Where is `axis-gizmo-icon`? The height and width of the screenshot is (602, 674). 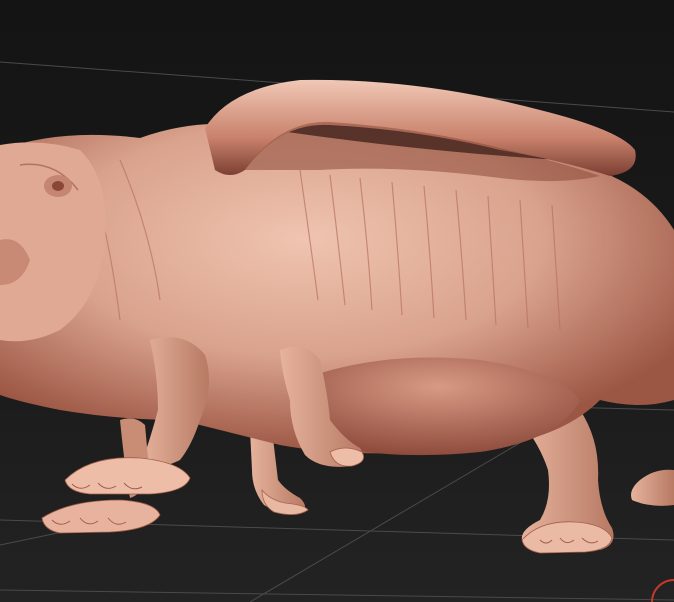 axis-gizmo-icon is located at coordinates (662, 590).